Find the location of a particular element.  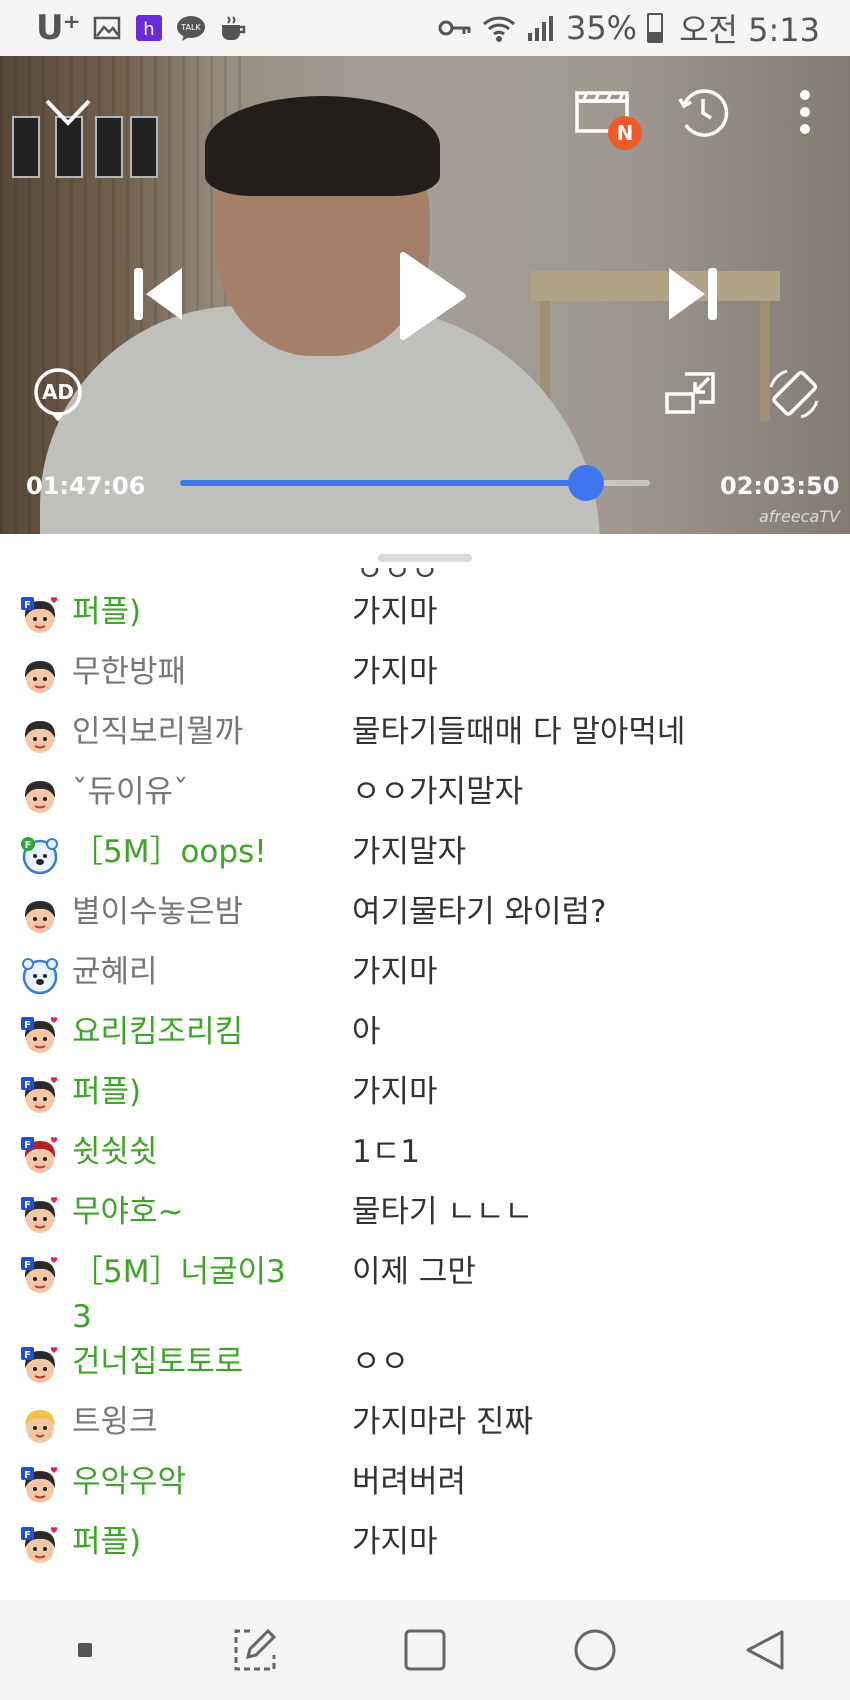

clip-button: N is located at coordinates (608, 118).